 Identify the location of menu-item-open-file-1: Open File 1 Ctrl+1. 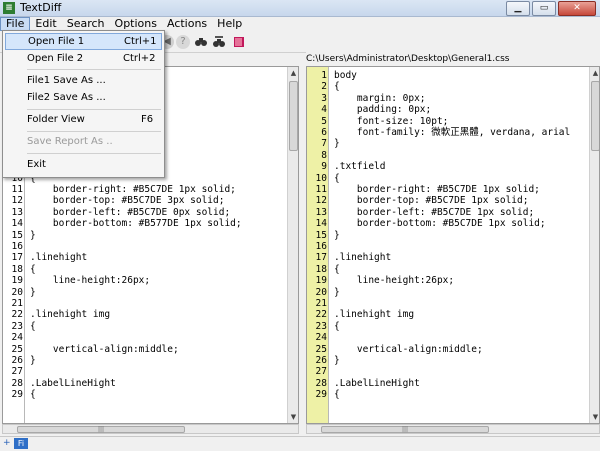
(83, 41).